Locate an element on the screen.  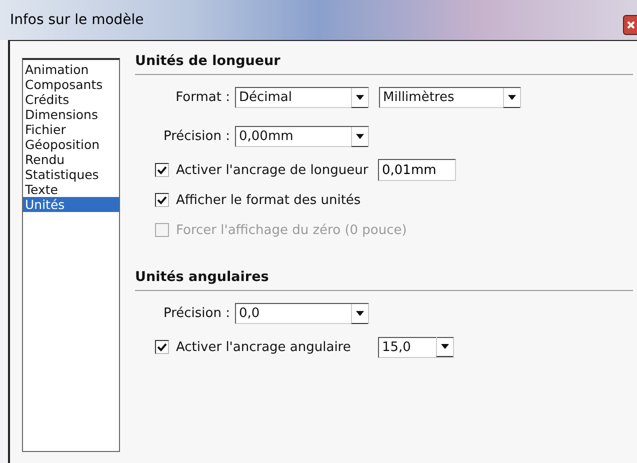
category-item: Rendu is located at coordinates (71, 159).